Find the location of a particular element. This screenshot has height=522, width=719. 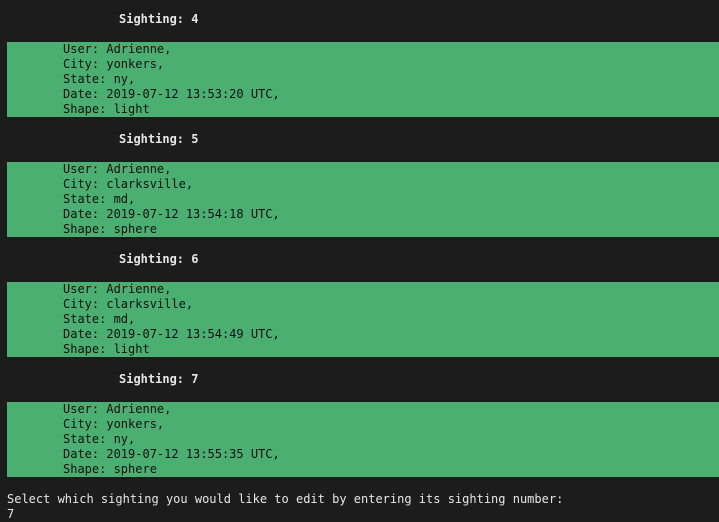

prompt-input: 7 is located at coordinates (10, 514).